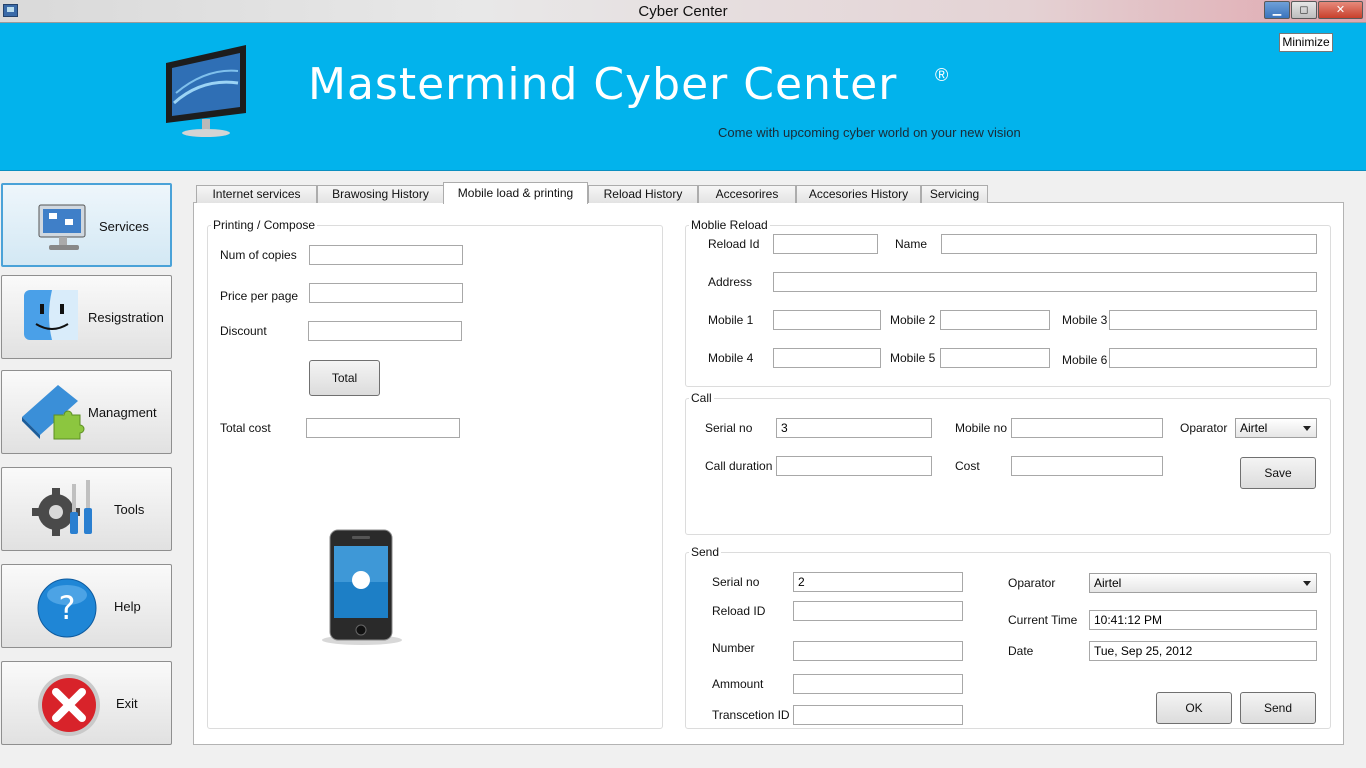  What do you see at coordinates (86, 317) in the screenshot?
I see `nav-registration-button: Resigstration` at bounding box center [86, 317].